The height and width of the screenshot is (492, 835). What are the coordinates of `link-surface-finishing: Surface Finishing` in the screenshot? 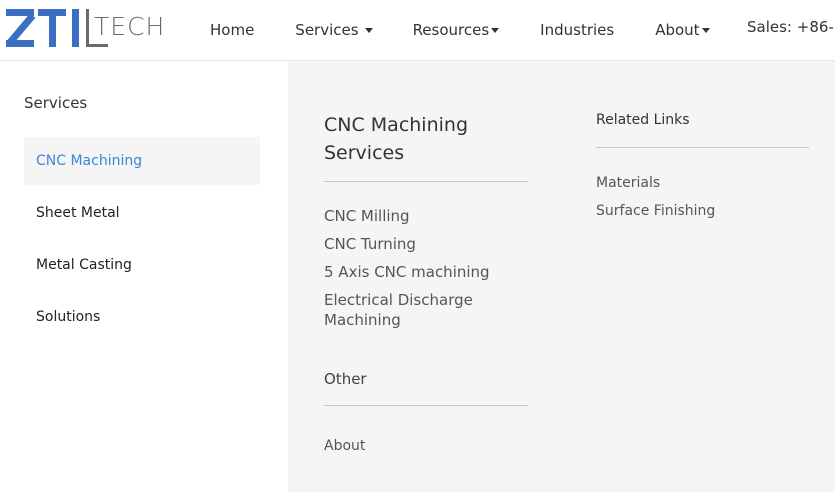 It's located at (702, 211).